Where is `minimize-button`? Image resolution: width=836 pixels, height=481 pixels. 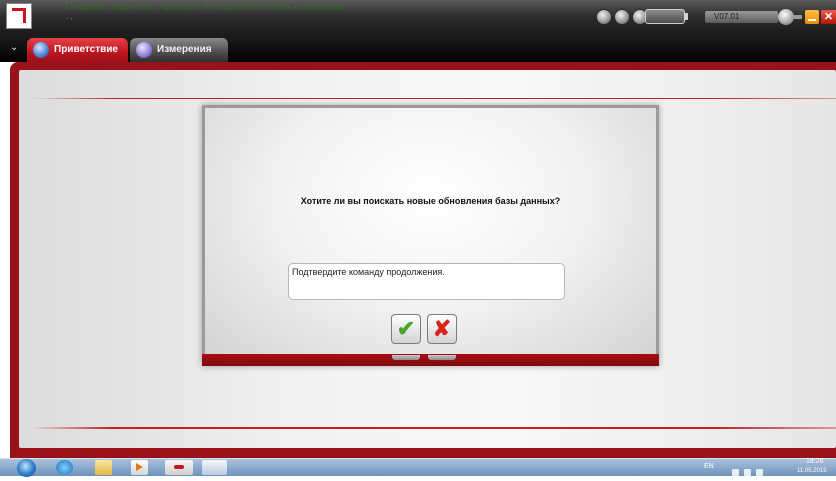 minimize-button is located at coordinates (812, 17).